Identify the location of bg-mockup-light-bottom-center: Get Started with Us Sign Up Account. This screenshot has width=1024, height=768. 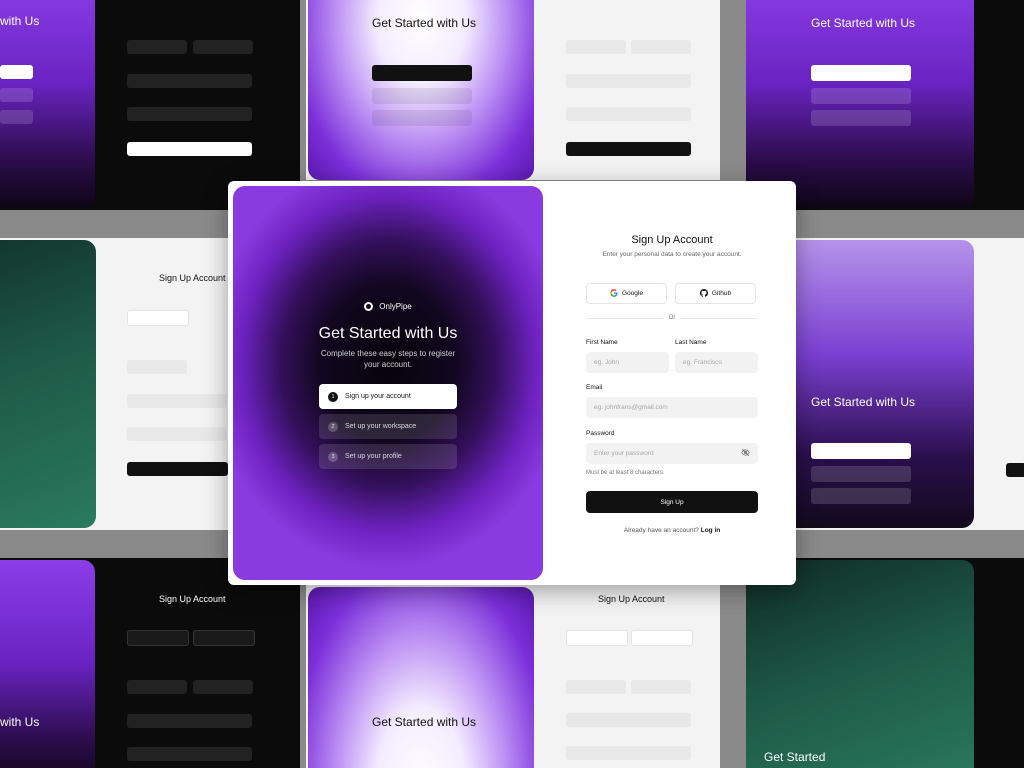
(513, 676).